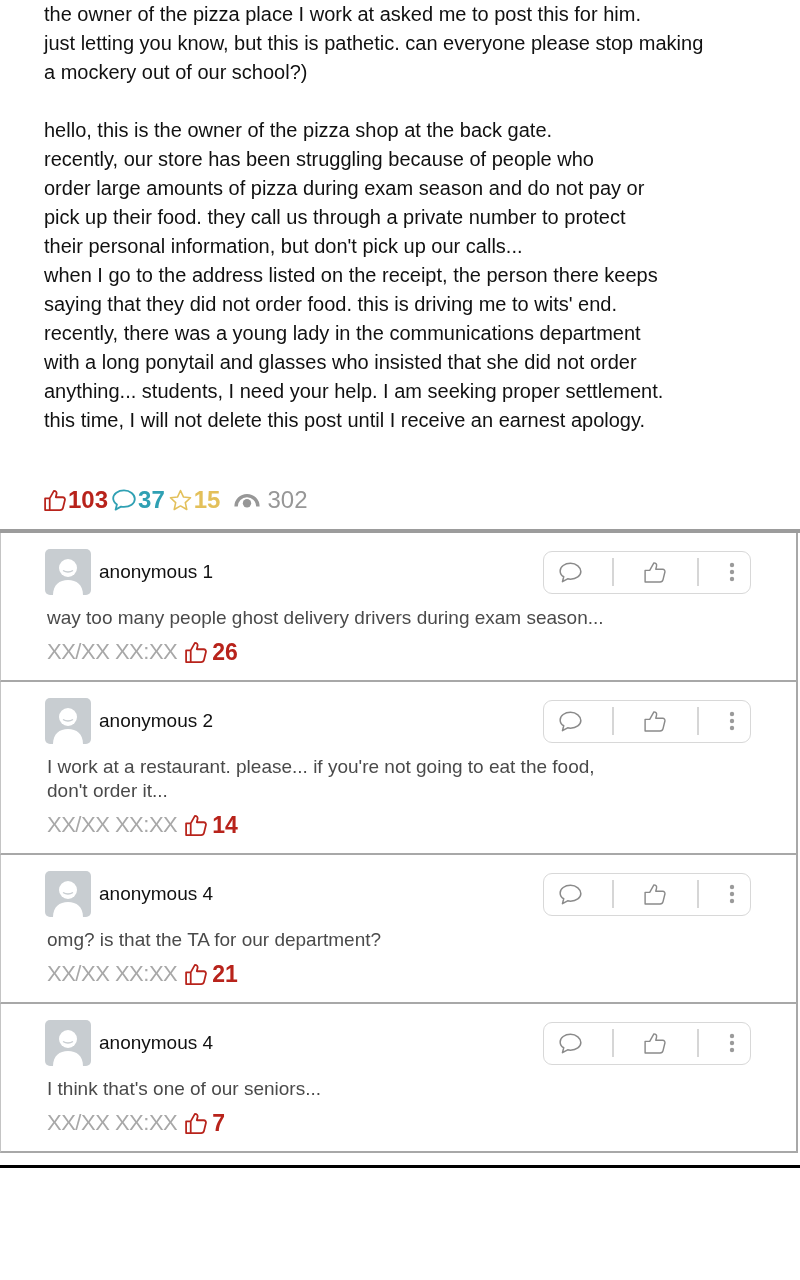 This screenshot has height=1280, width=800. Describe the element at coordinates (225, 652) in the screenshot. I see `like-count: 26` at that location.